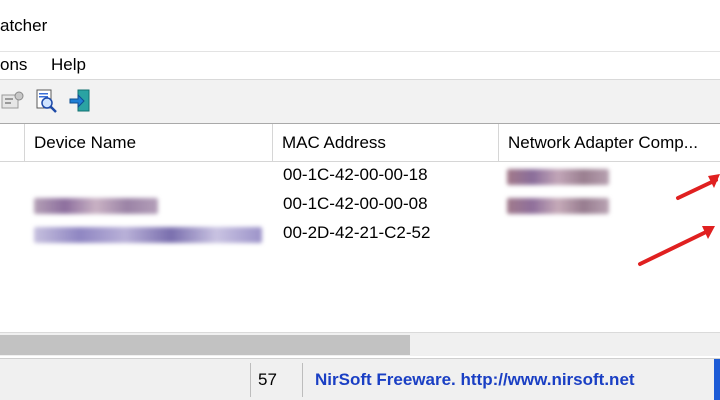 This screenshot has width=720, height=400. I want to click on status-link-cell: NirSoft Freeware. http://www.nirsoft.net, so click(508, 380).